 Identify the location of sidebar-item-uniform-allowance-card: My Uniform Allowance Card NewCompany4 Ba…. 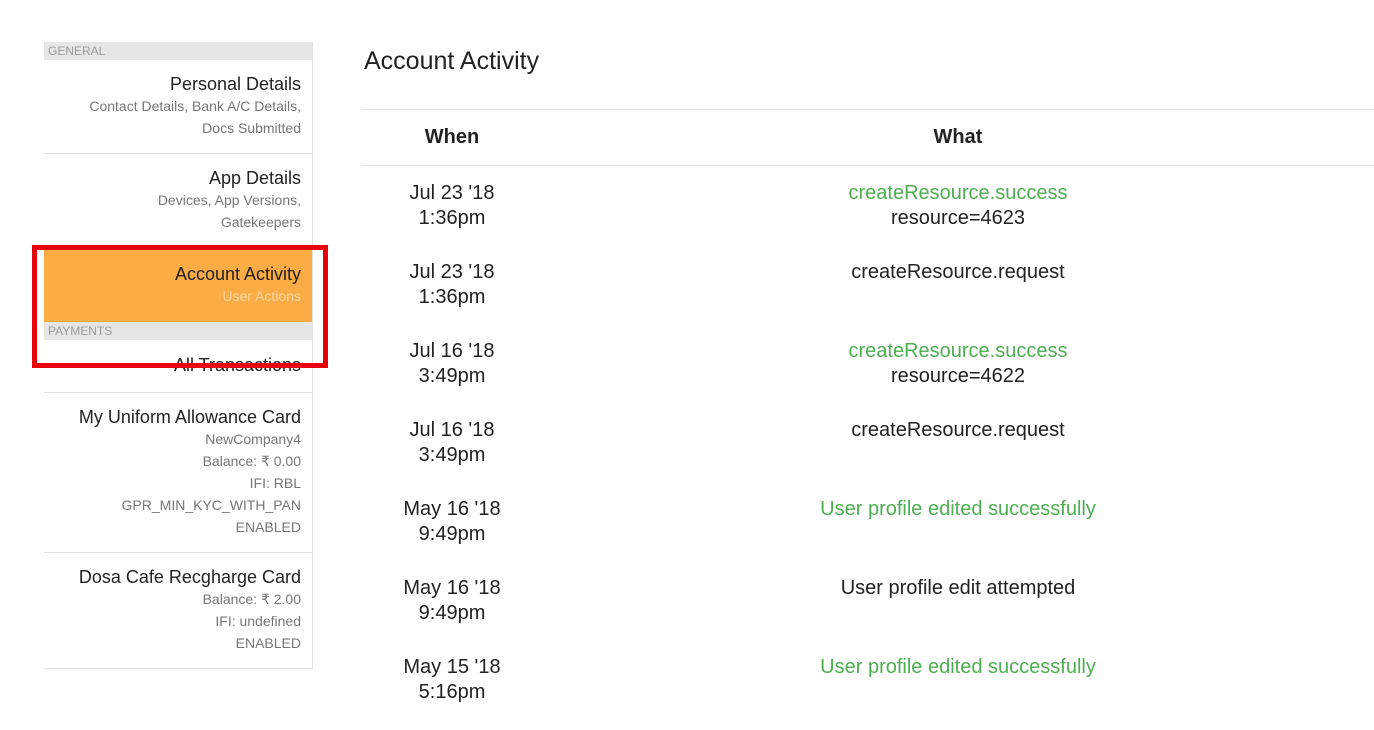
(178, 473).